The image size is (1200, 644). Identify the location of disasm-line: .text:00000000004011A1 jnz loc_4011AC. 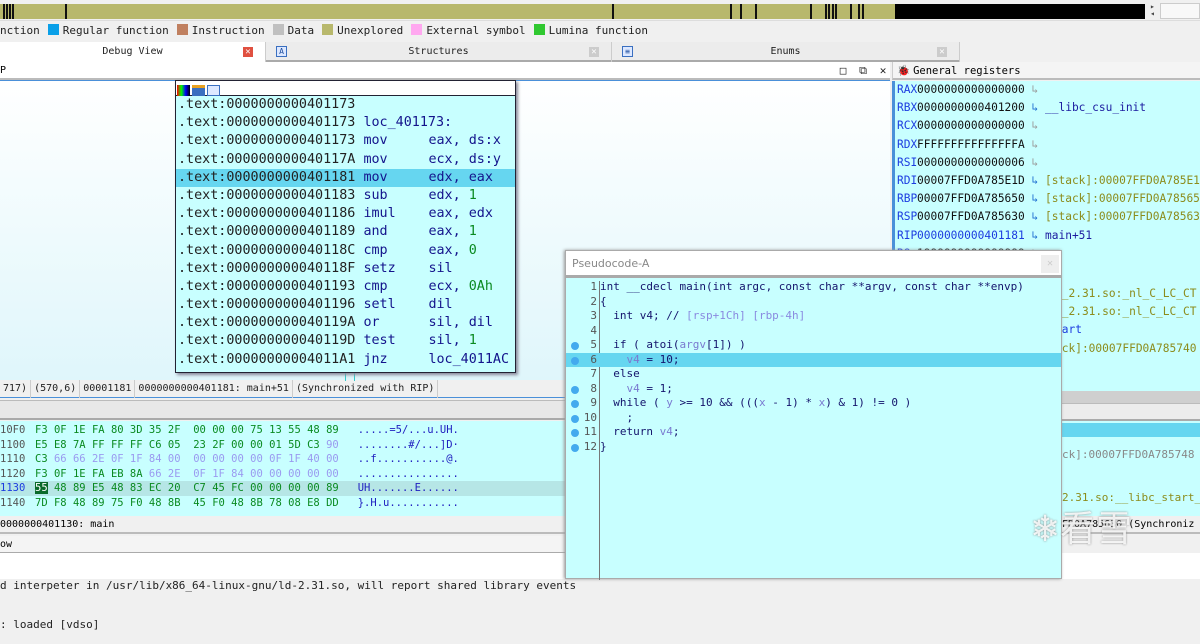
(345, 360).